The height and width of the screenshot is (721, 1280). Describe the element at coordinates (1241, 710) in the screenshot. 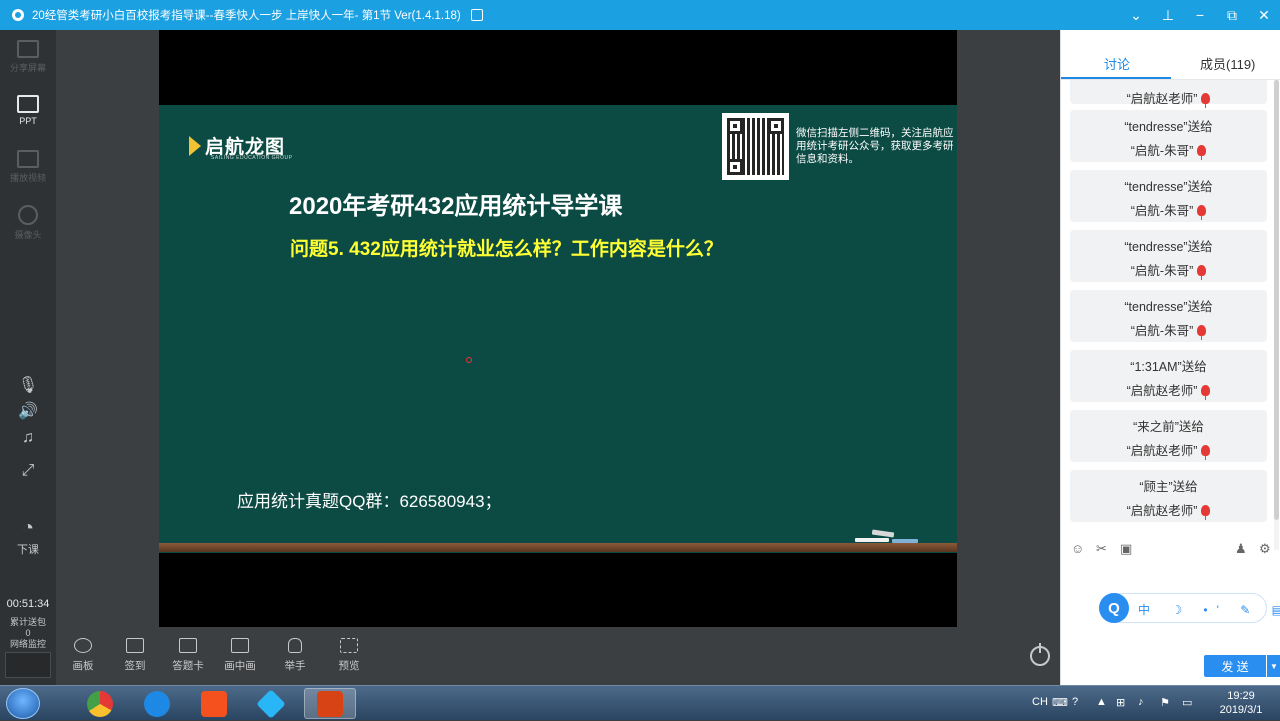

I see `clock-date: 2019/3/1` at that location.